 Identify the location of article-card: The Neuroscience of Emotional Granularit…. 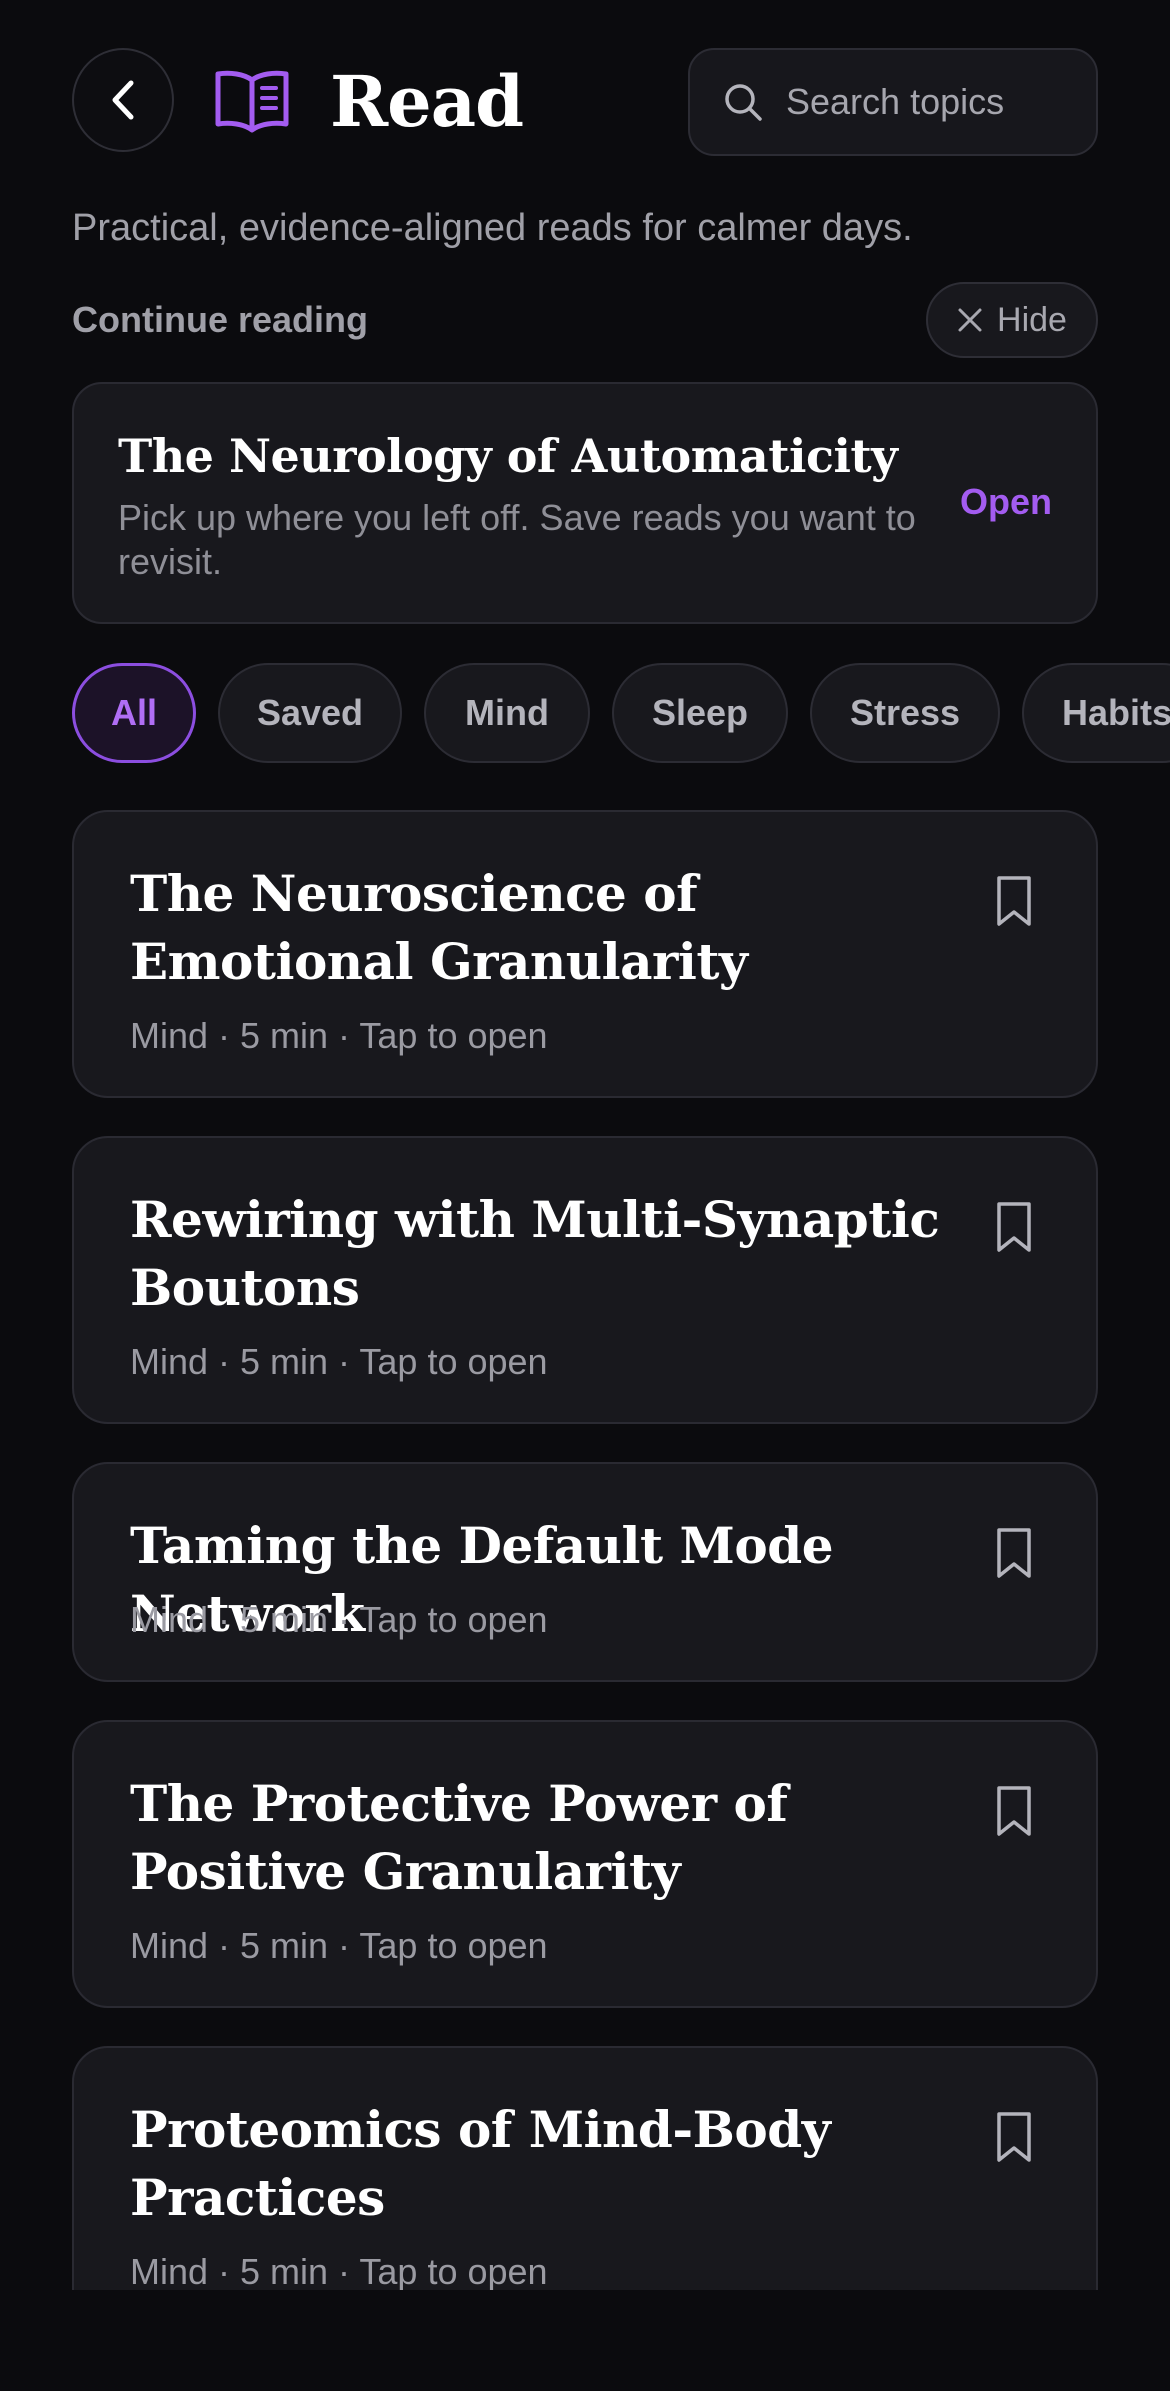
(585, 954).